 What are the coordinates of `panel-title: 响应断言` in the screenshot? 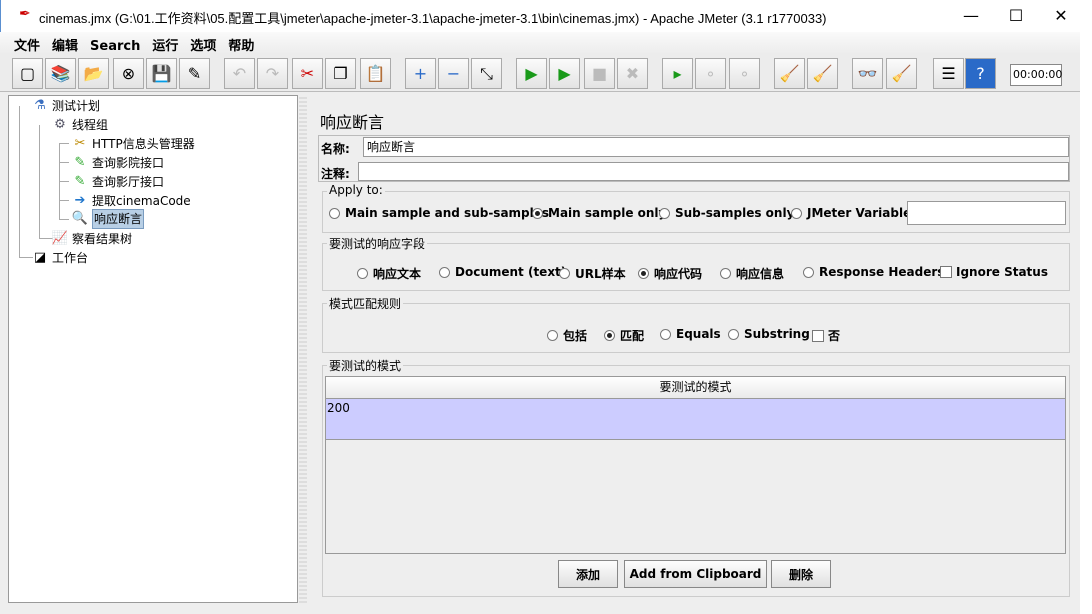 It's located at (352, 122).